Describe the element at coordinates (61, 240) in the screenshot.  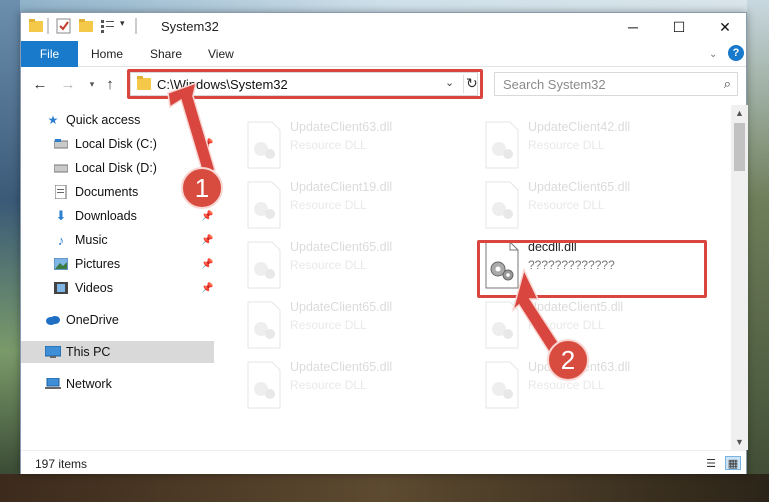
I see `music-icon: ♪` at that location.